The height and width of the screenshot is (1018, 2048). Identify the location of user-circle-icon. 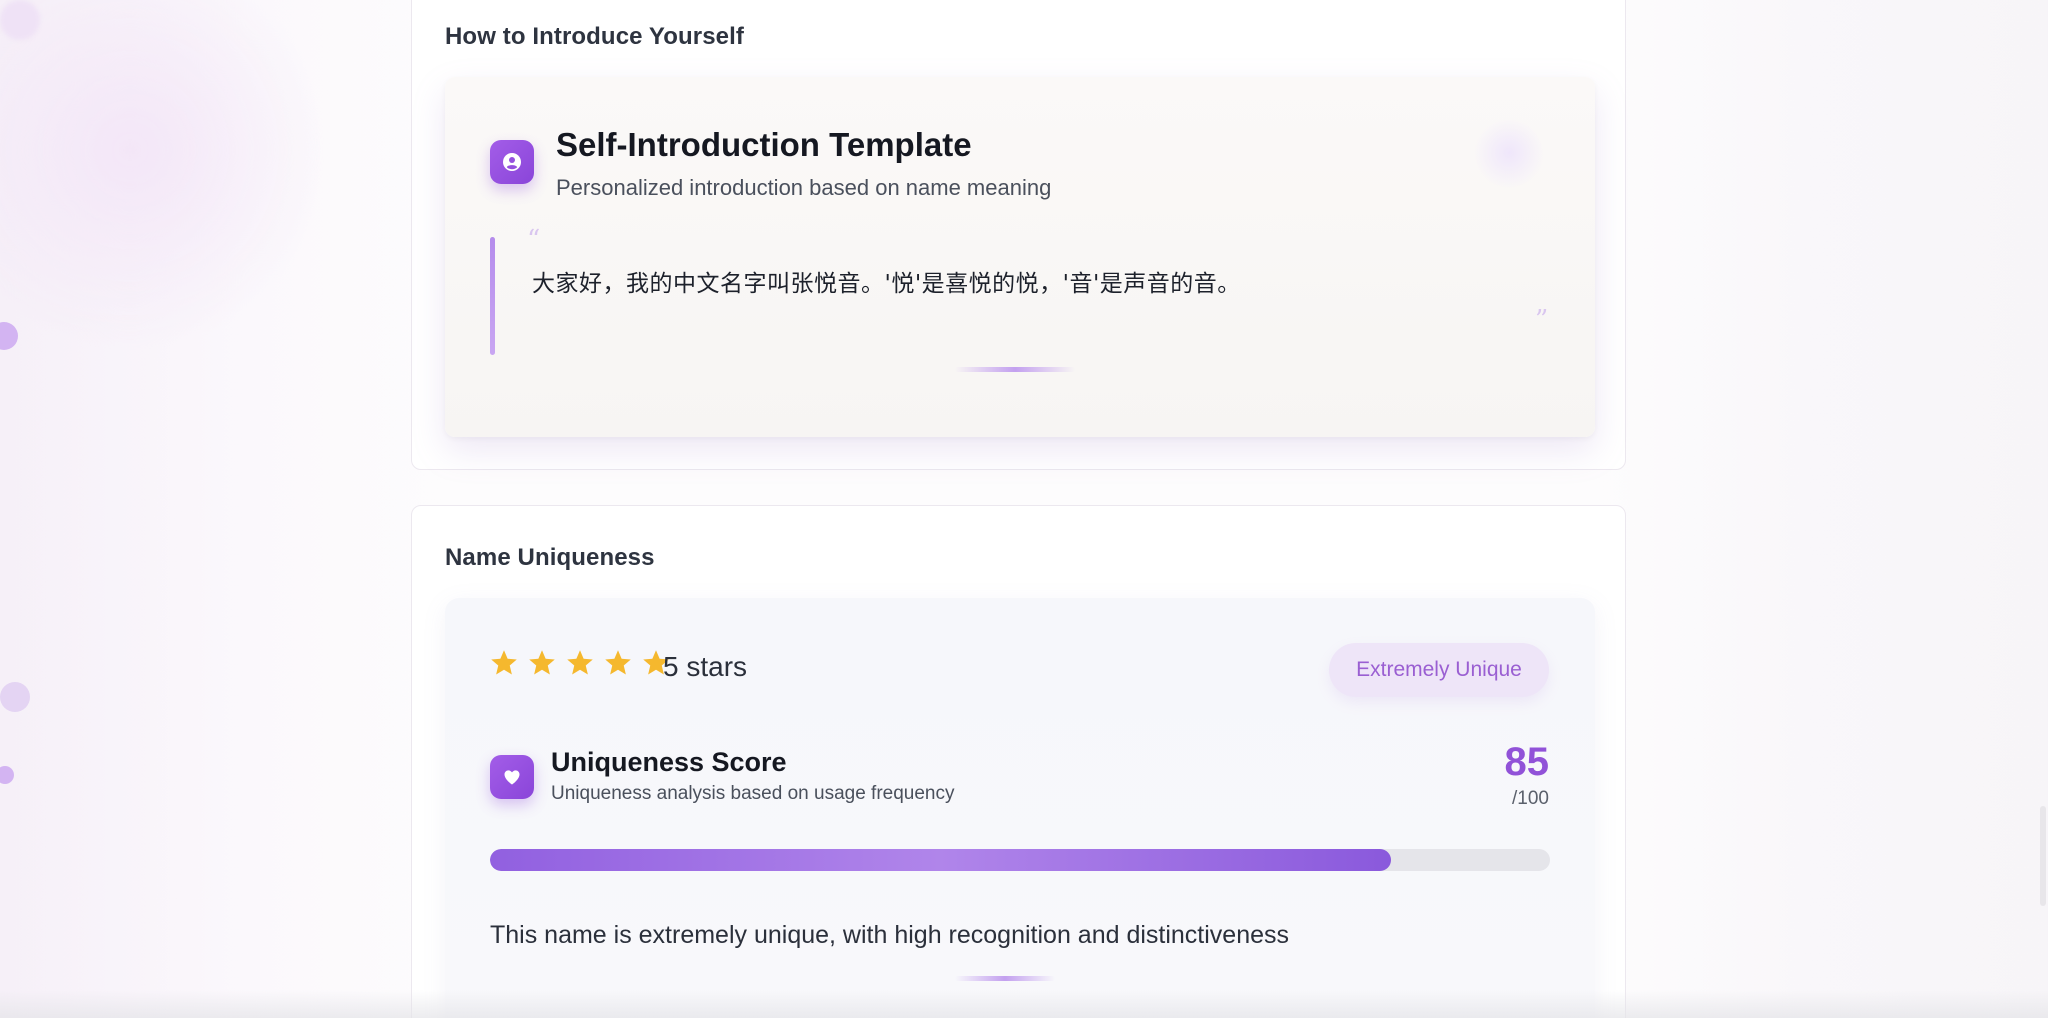
(512, 162).